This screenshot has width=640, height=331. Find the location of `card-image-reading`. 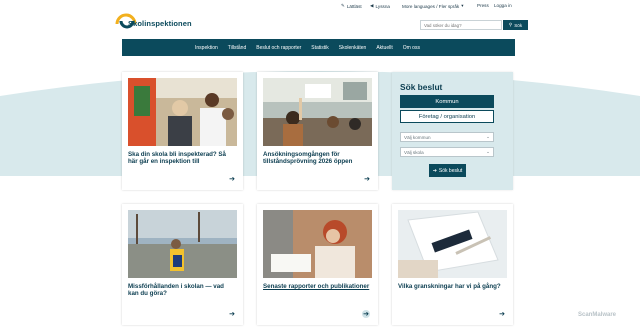

card-image-reading is located at coordinates (317, 244).